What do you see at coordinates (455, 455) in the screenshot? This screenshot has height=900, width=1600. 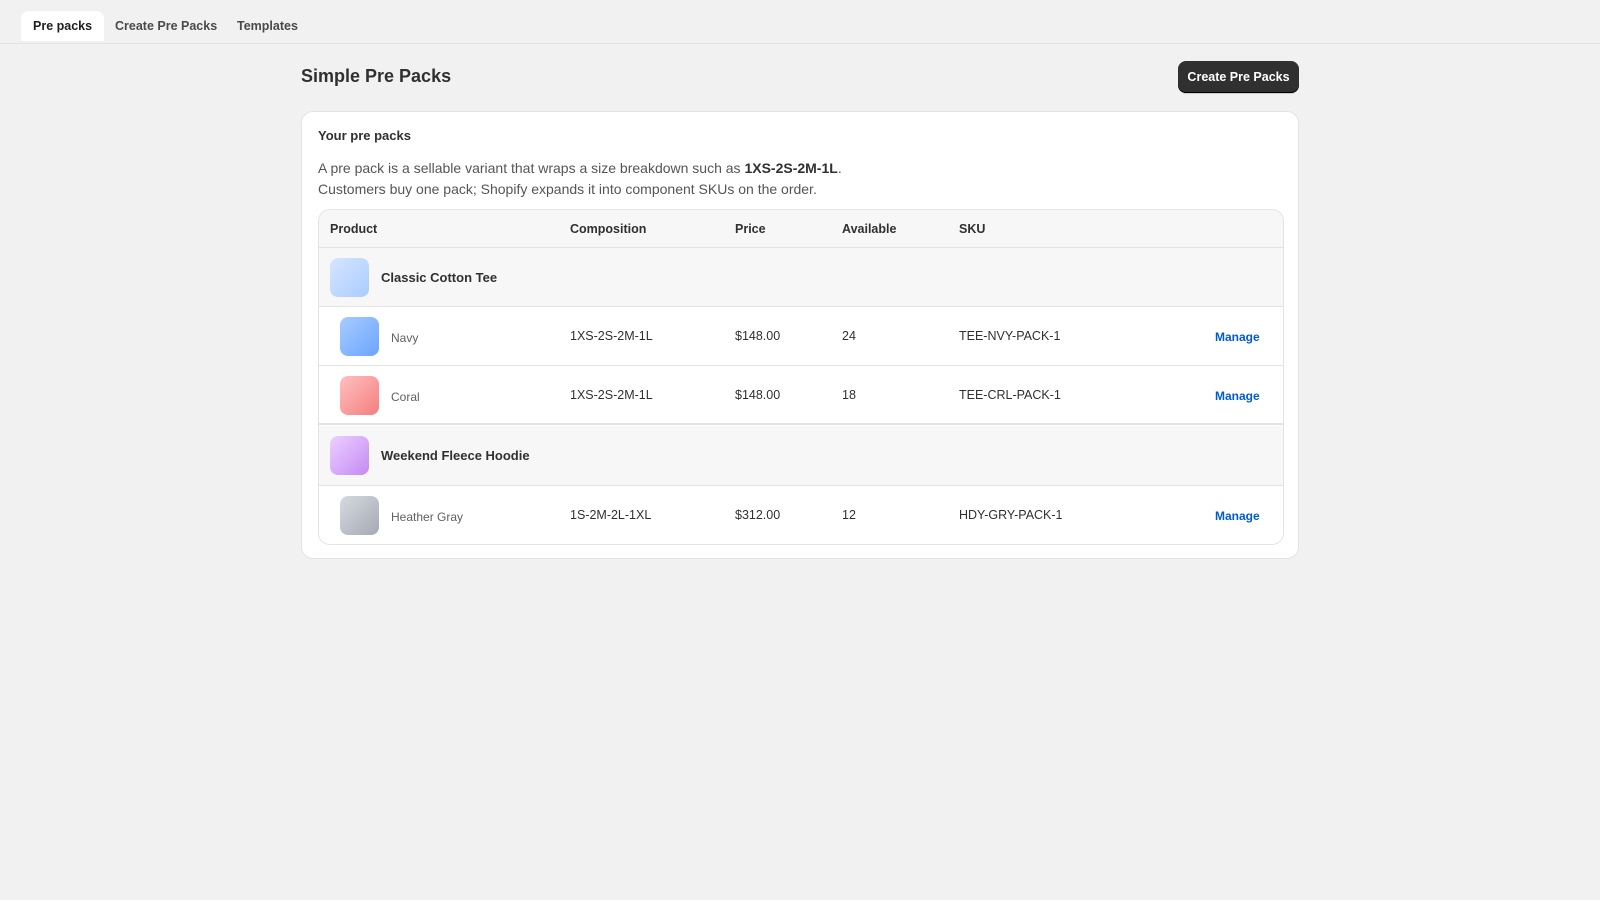 I see `product-name: Weekend Fleece Hoodie` at bounding box center [455, 455].